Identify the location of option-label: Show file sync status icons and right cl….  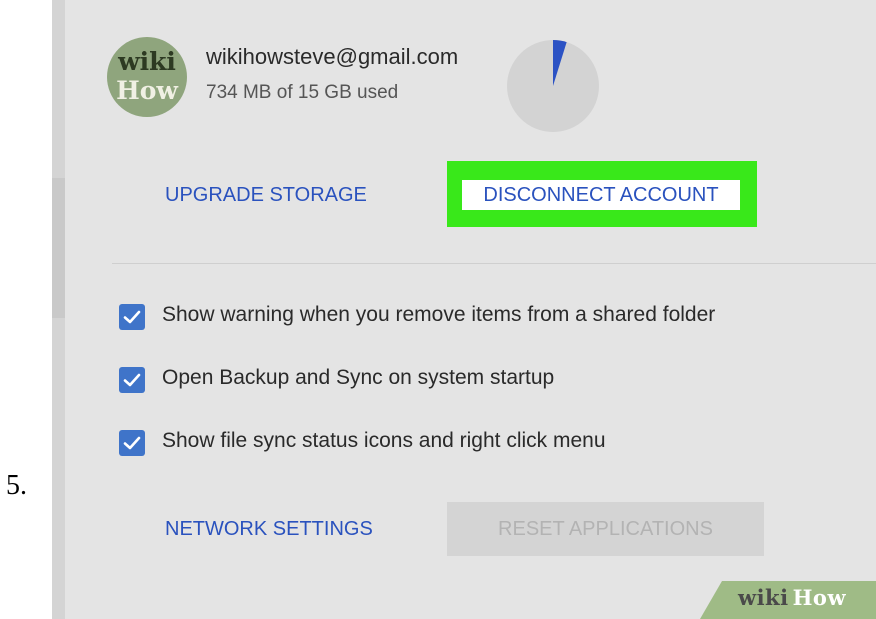
(384, 440).